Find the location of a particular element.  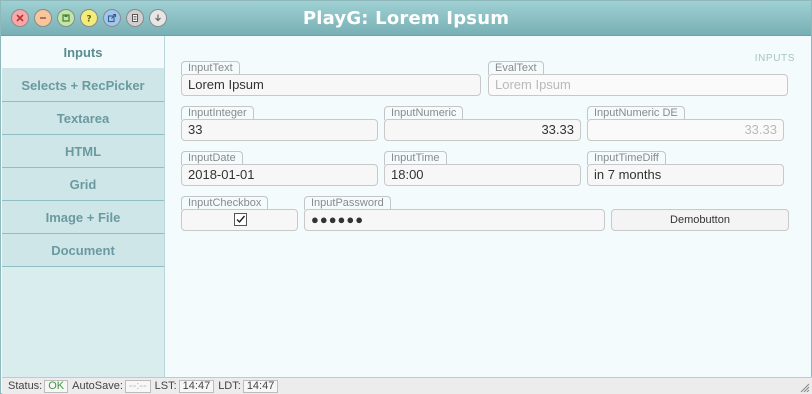

checkmark-icon is located at coordinates (240, 219).